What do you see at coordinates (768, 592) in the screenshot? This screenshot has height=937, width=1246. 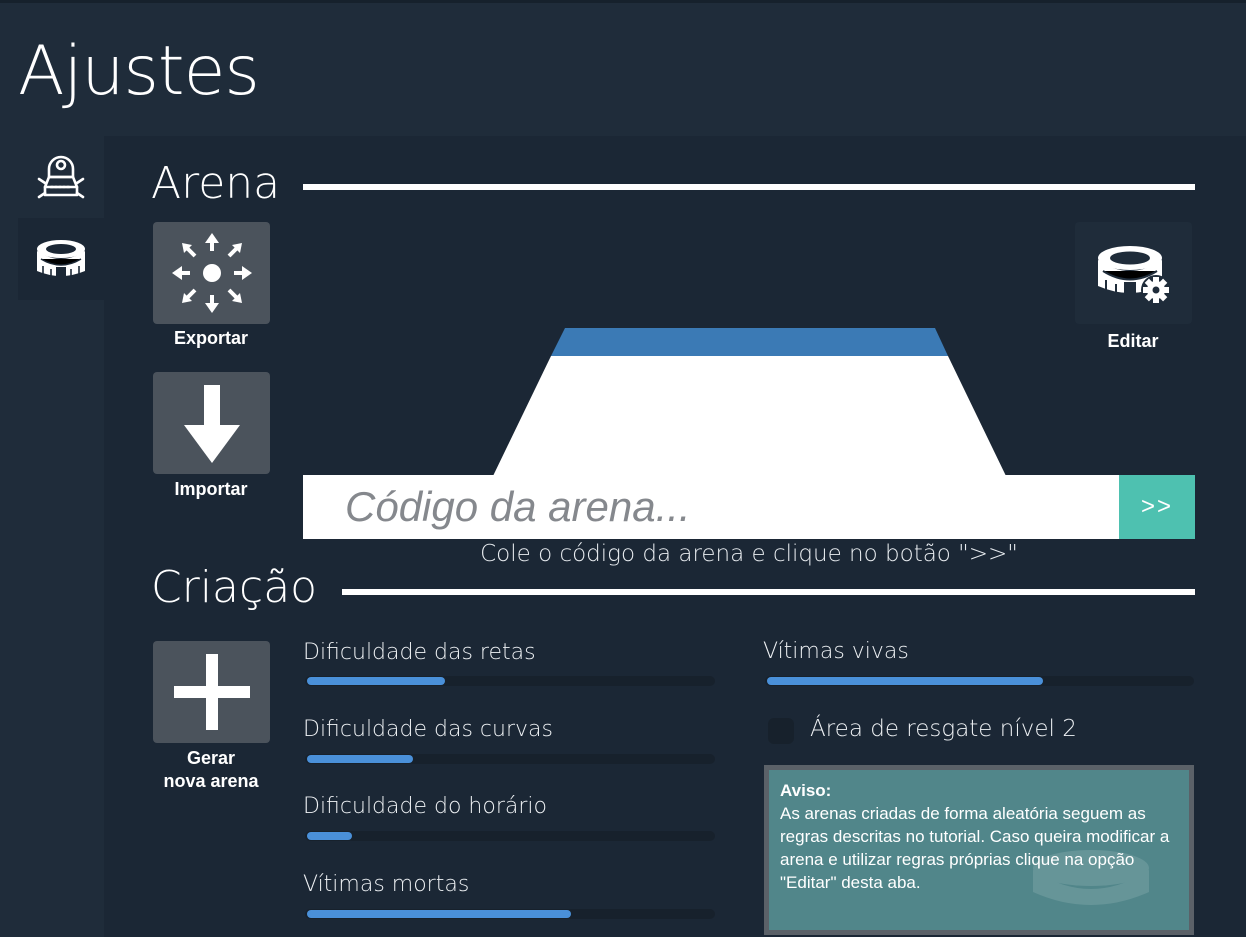 I see `creation-divider` at bounding box center [768, 592].